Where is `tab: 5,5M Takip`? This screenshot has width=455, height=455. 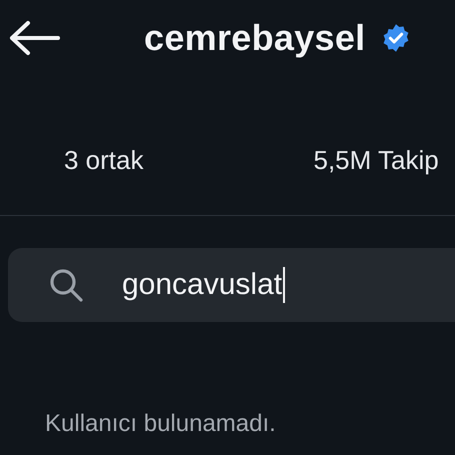 tab: 5,5M Takip is located at coordinates (376, 160).